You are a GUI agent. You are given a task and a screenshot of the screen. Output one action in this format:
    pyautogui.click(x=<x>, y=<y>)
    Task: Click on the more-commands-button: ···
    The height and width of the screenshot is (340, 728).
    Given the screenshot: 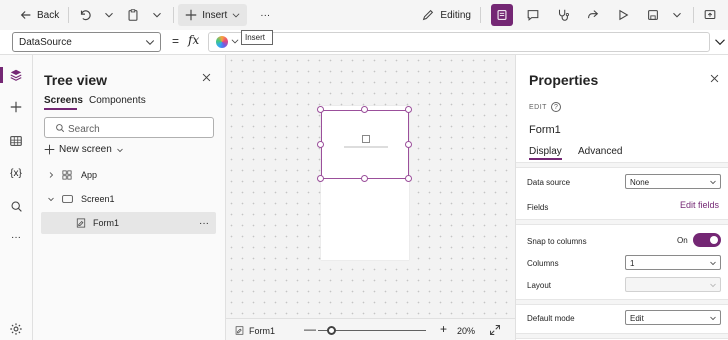 What is the action you would take?
    pyautogui.click(x=265, y=15)
    